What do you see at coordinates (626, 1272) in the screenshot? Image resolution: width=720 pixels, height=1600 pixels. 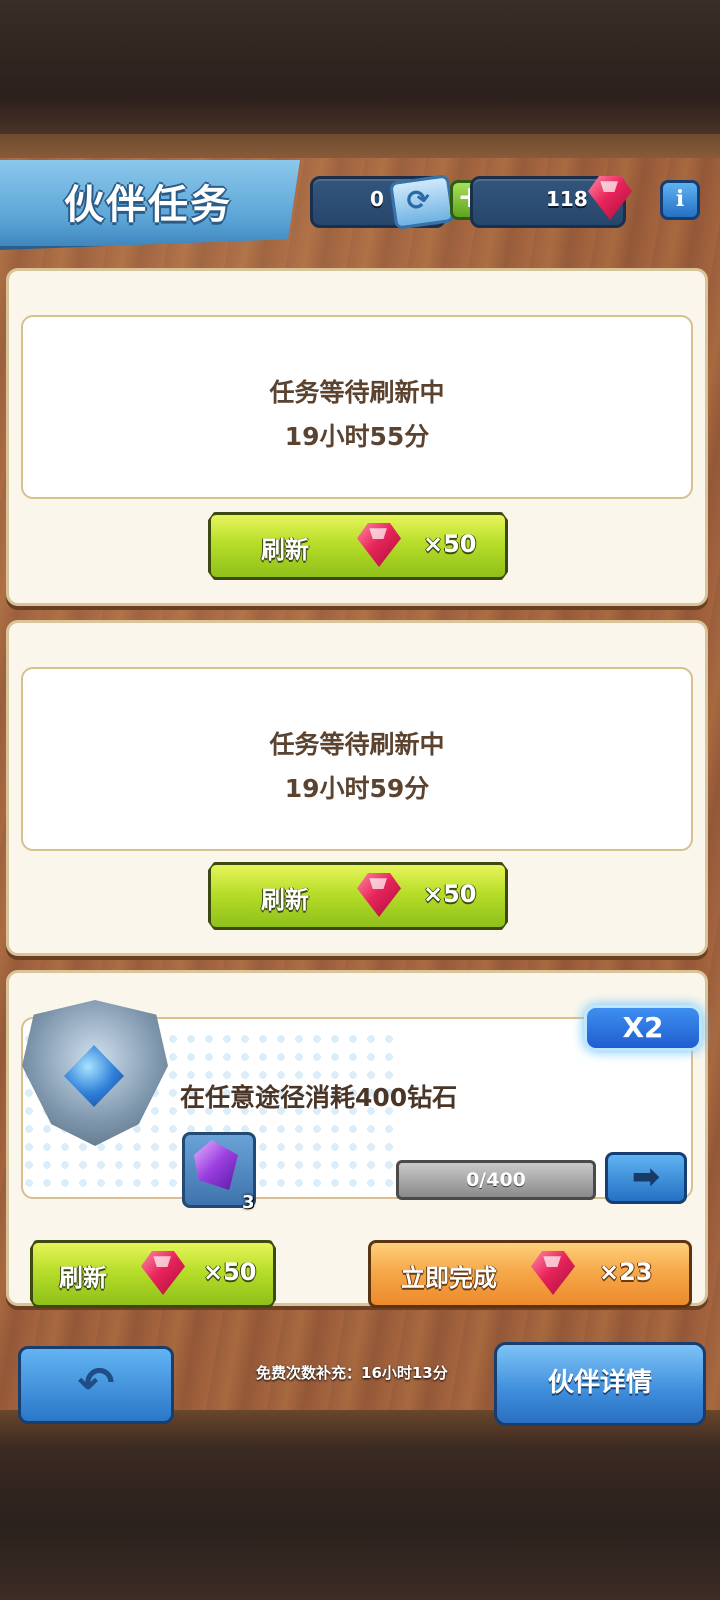 I see `complete-cost: ×23` at bounding box center [626, 1272].